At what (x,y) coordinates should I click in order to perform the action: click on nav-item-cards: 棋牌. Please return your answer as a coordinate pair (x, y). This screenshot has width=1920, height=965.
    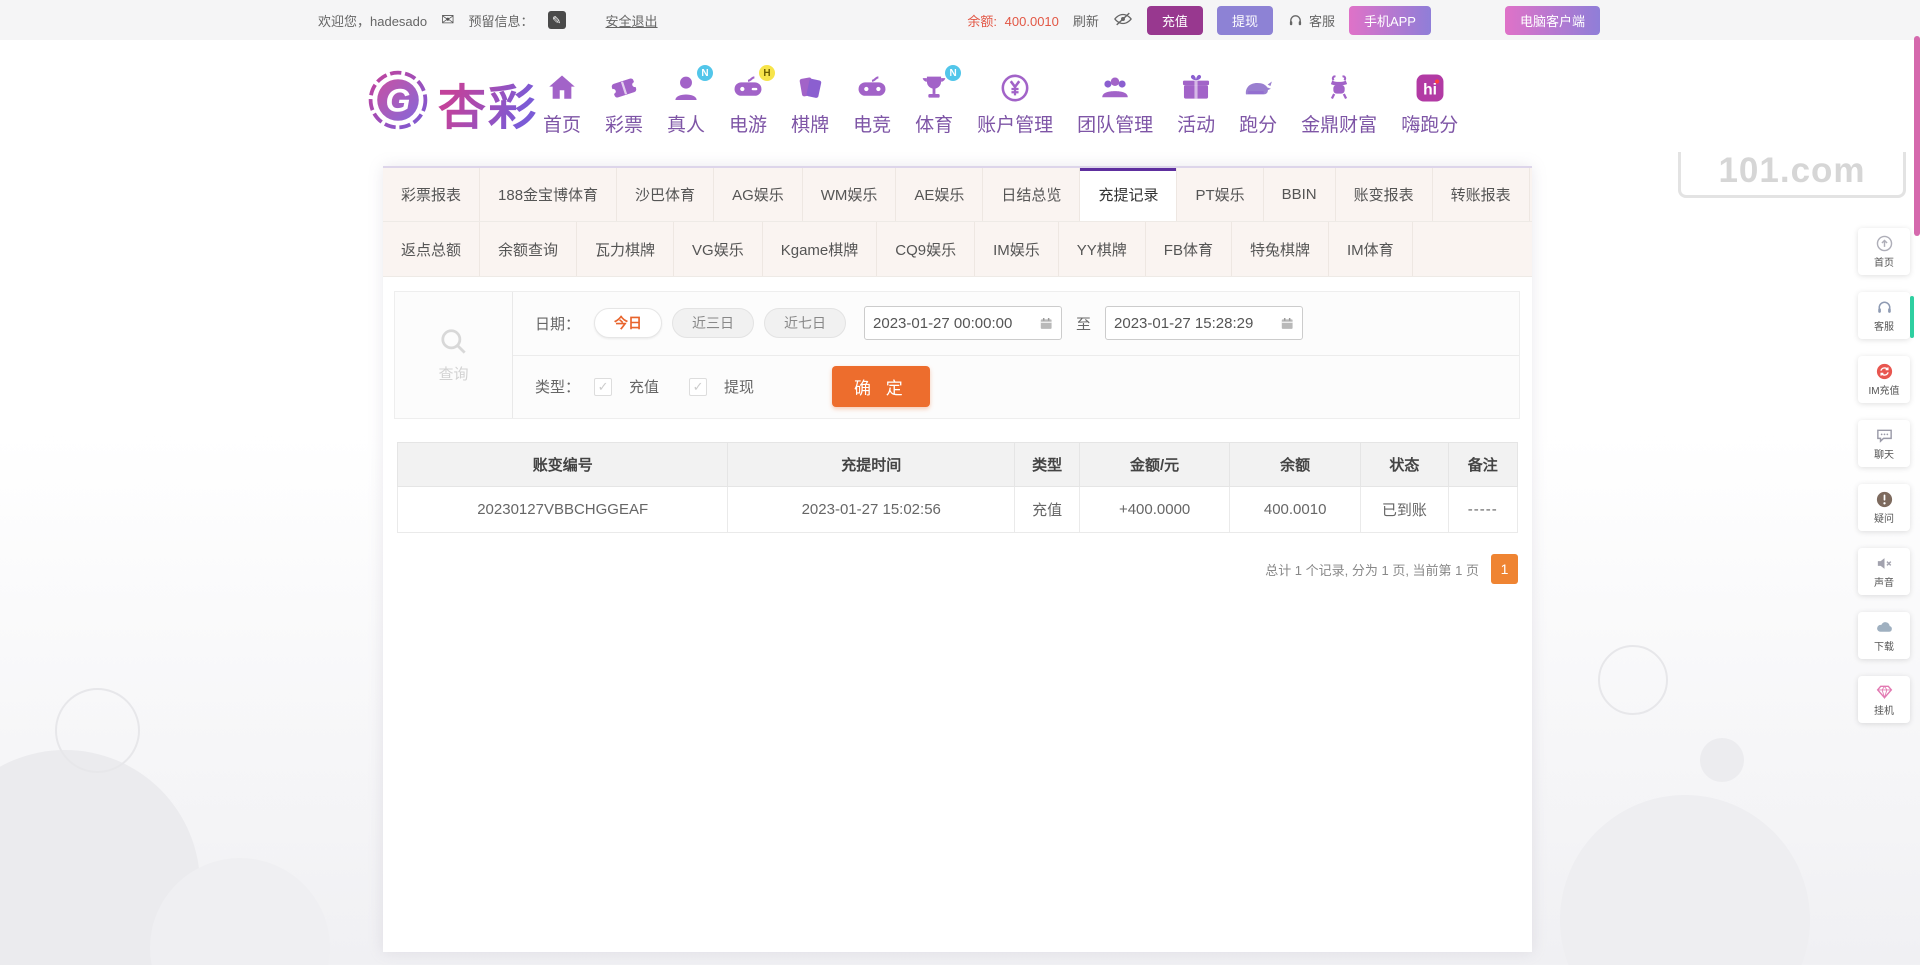
    Looking at the image, I should click on (810, 103).